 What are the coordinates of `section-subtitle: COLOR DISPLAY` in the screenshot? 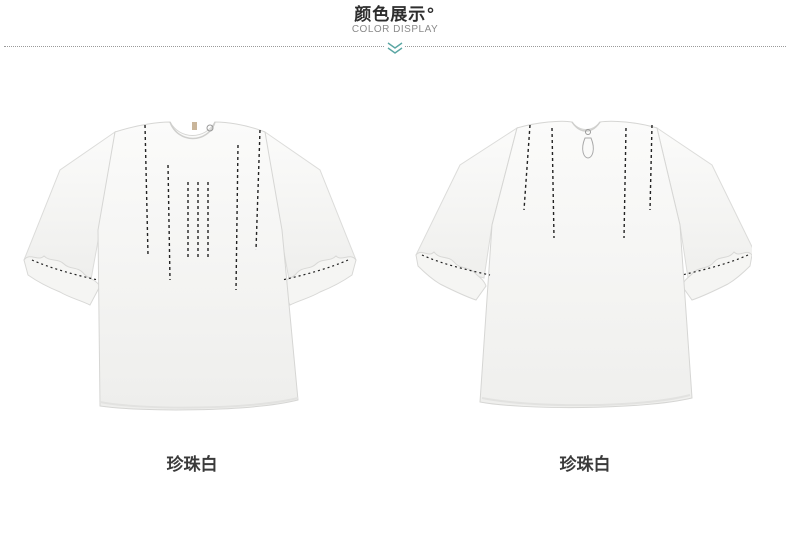 It's located at (395, 29).